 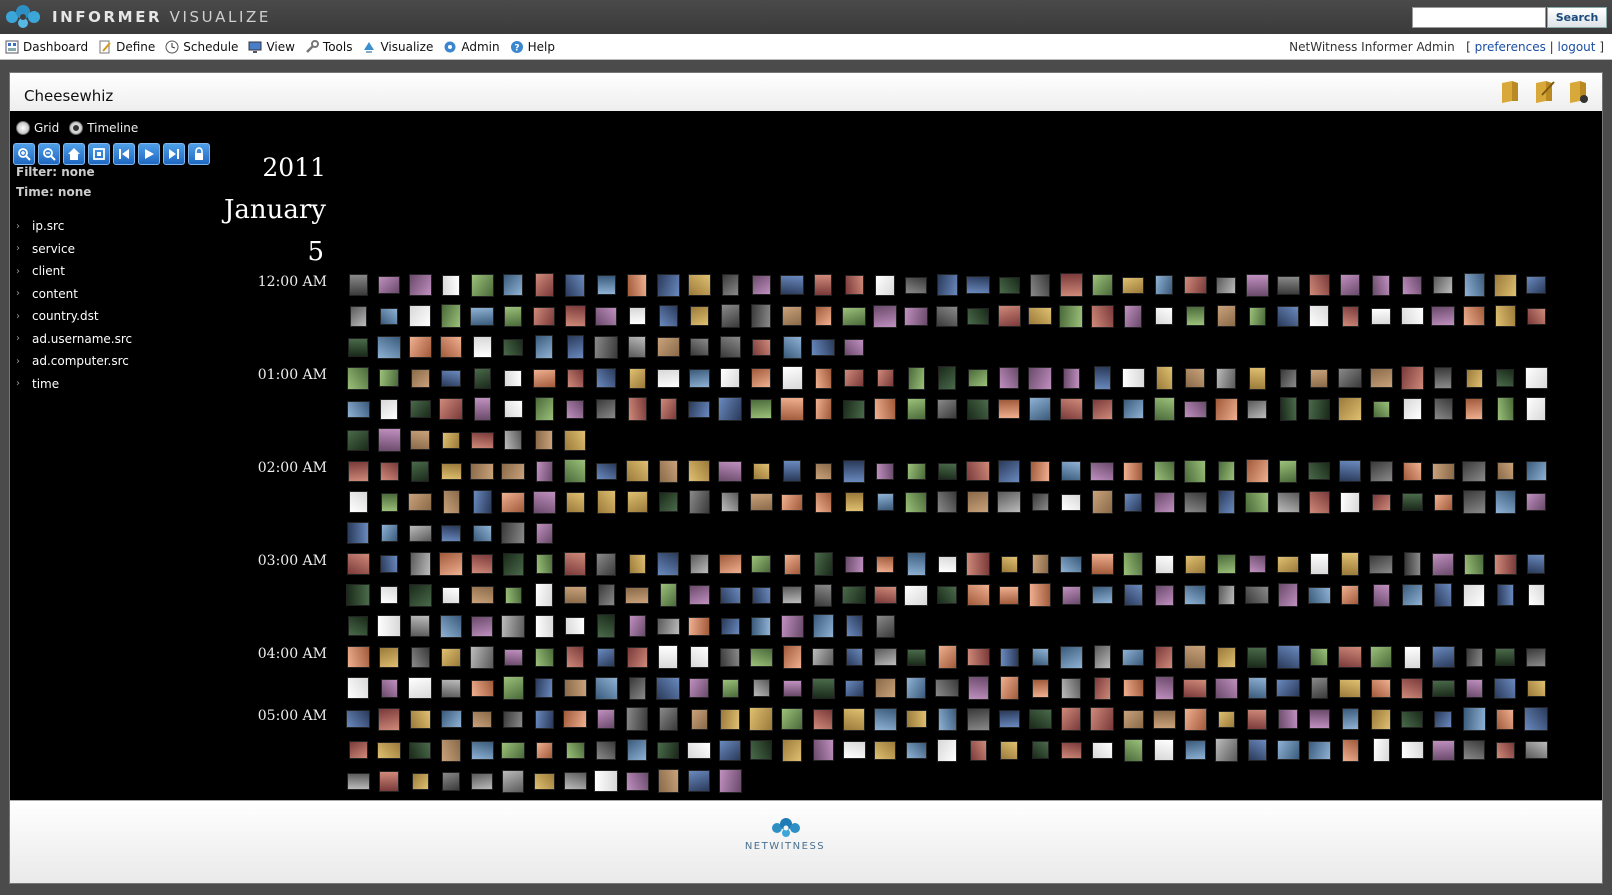 What do you see at coordinates (74, 384) in the screenshot?
I see `tree-item-time: › time` at bounding box center [74, 384].